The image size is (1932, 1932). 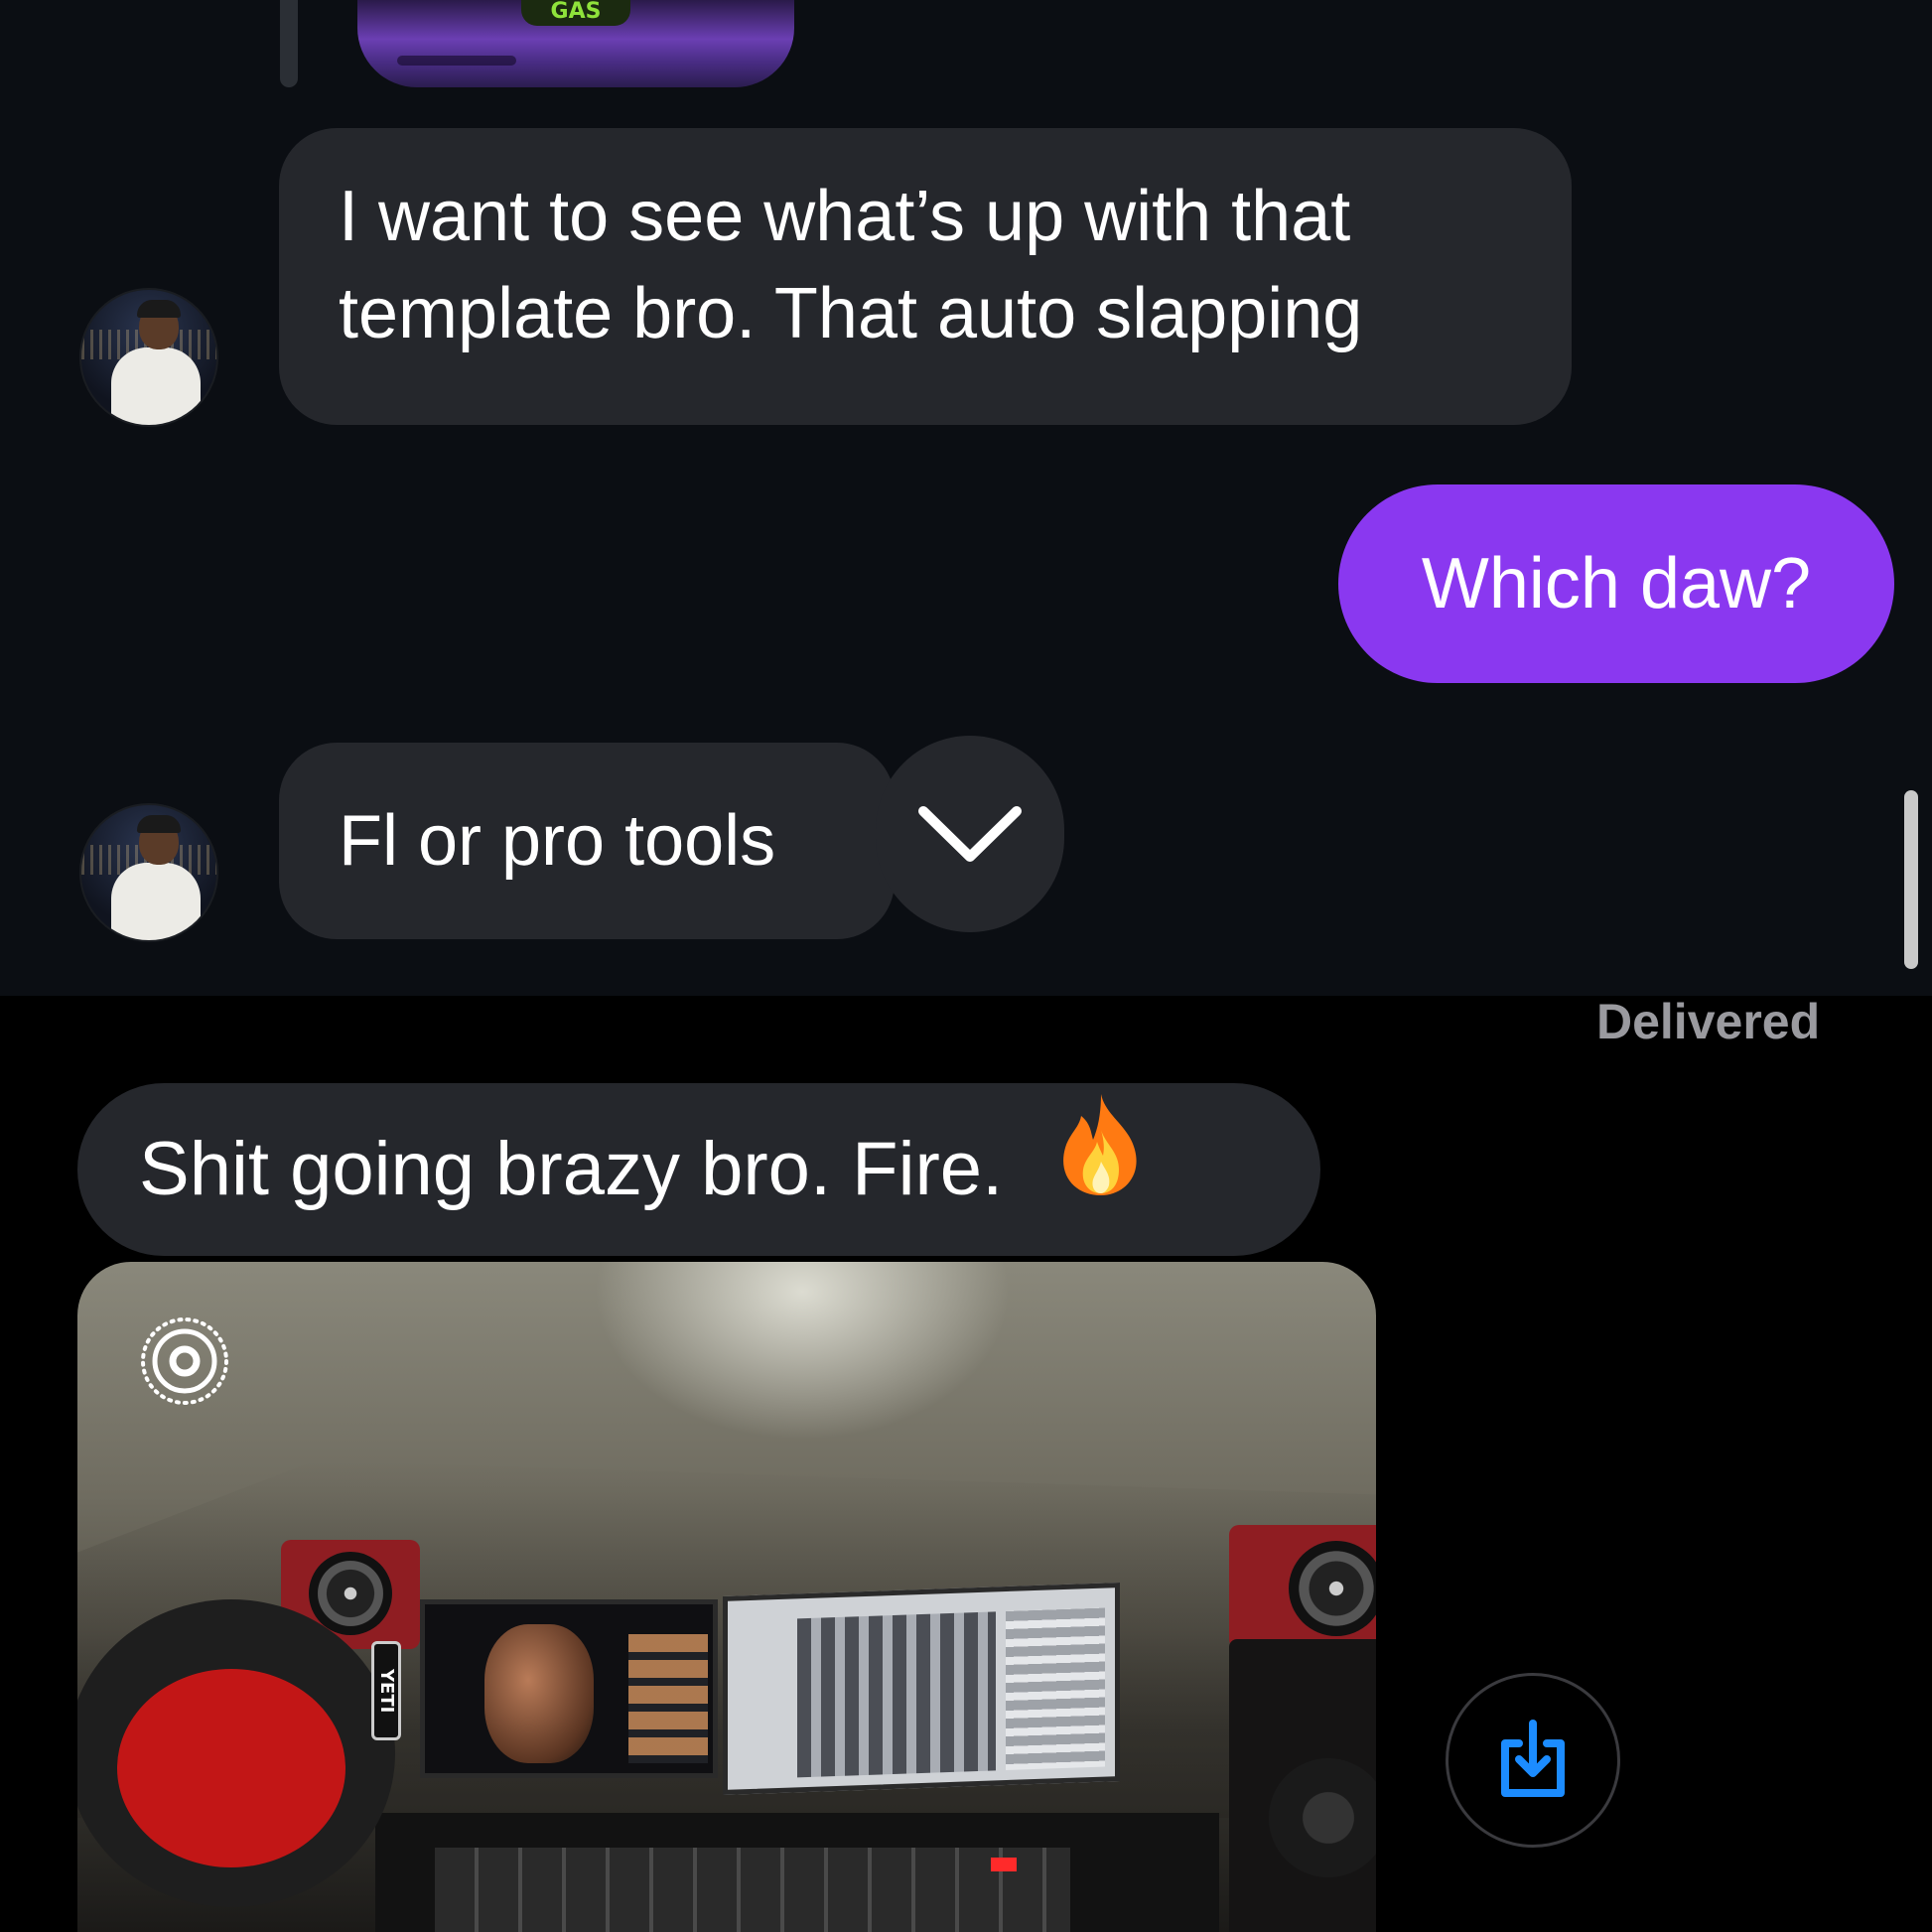 What do you see at coordinates (1911, 880) in the screenshot?
I see `scrollbar` at bounding box center [1911, 880].